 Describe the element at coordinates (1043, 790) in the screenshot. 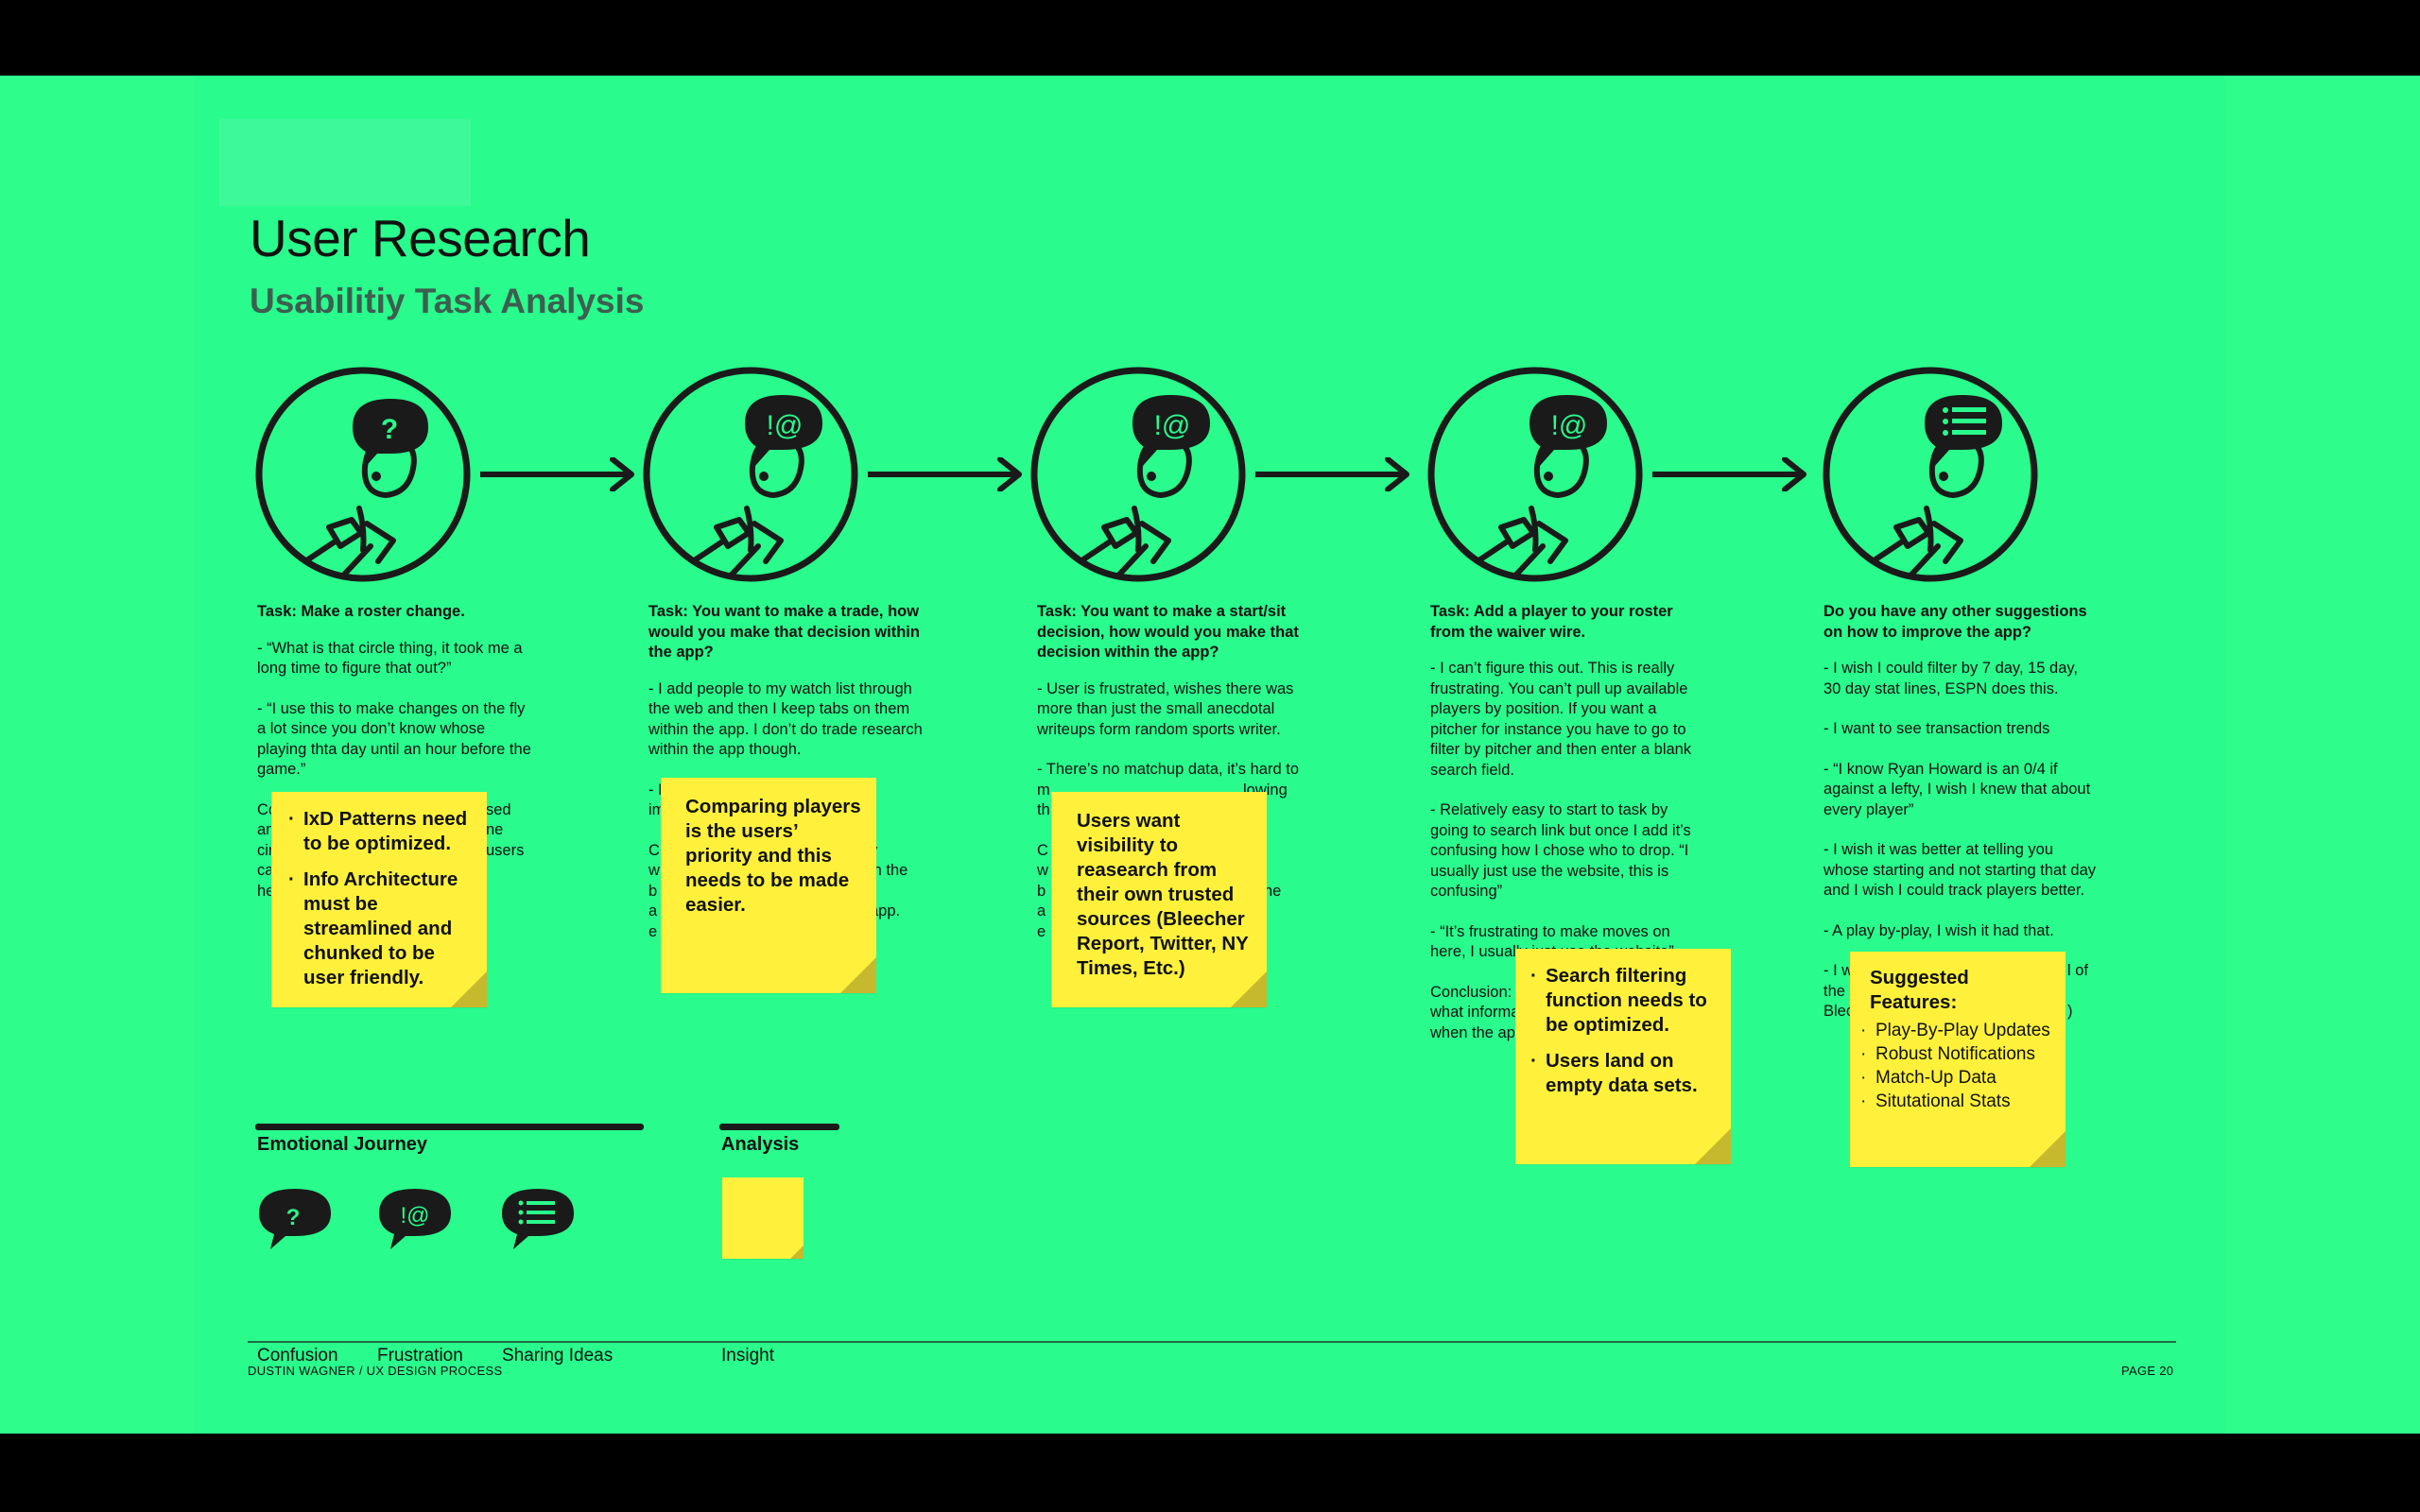

I see `text-fragment: m` at that location.